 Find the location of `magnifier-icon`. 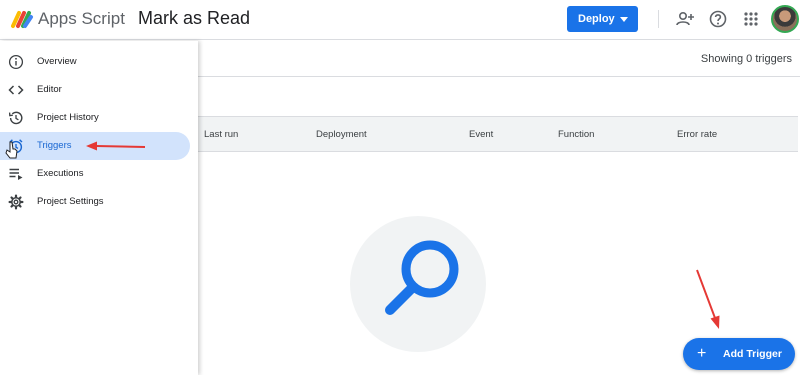

magnifier-icon is located at coordinates (422, 277).